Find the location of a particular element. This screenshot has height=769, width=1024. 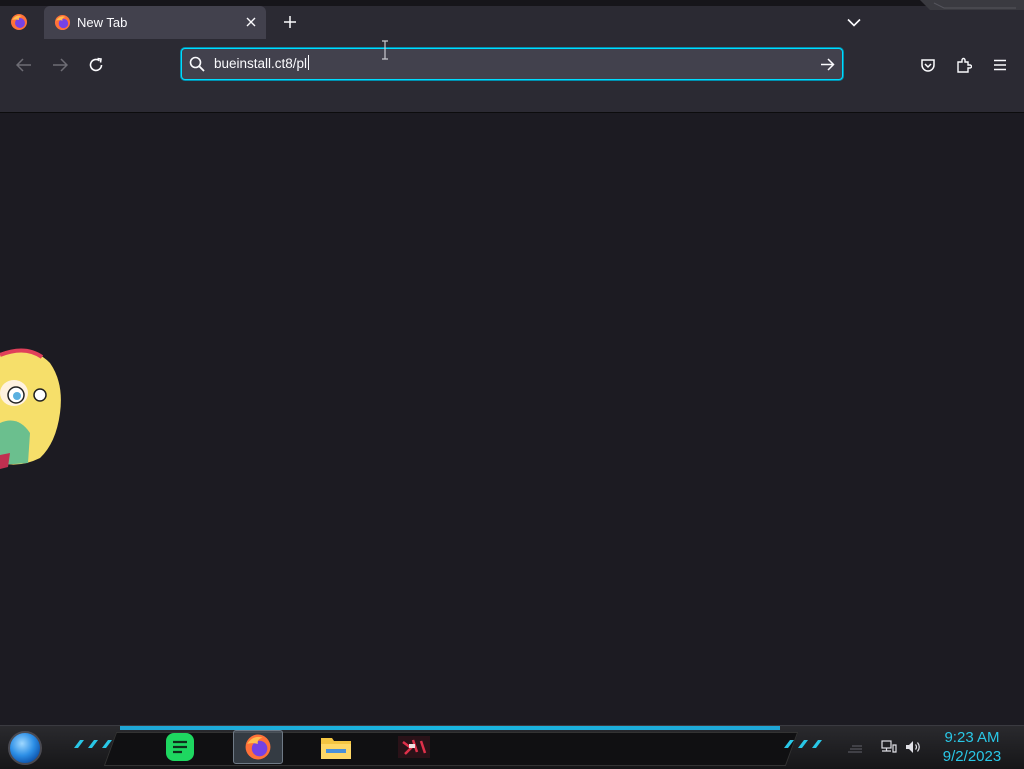

tab-strip: New Tab is located at coordinates (512, 22).